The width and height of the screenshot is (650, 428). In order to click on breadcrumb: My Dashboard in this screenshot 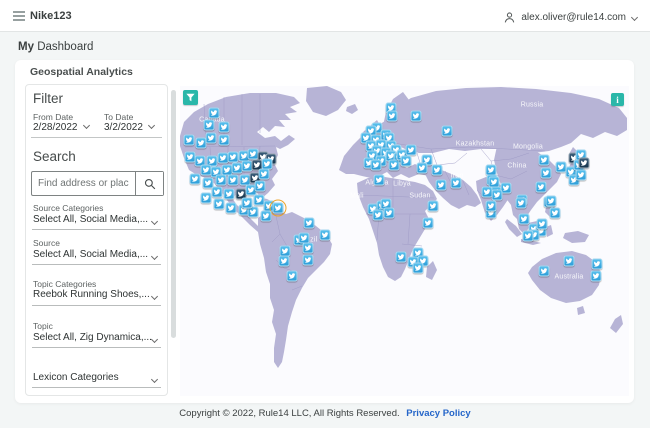, I will do `click(55, 47)`.